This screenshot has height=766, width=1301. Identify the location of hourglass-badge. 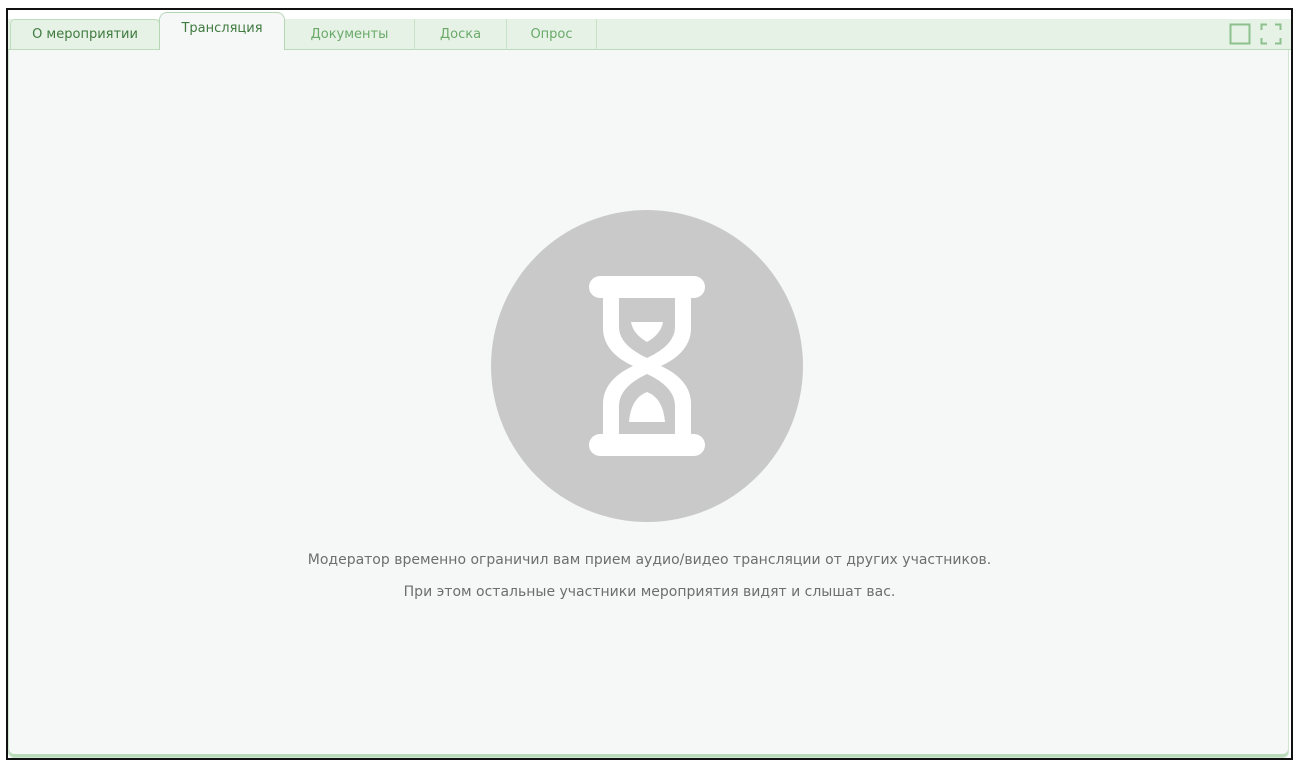
(647, 366).